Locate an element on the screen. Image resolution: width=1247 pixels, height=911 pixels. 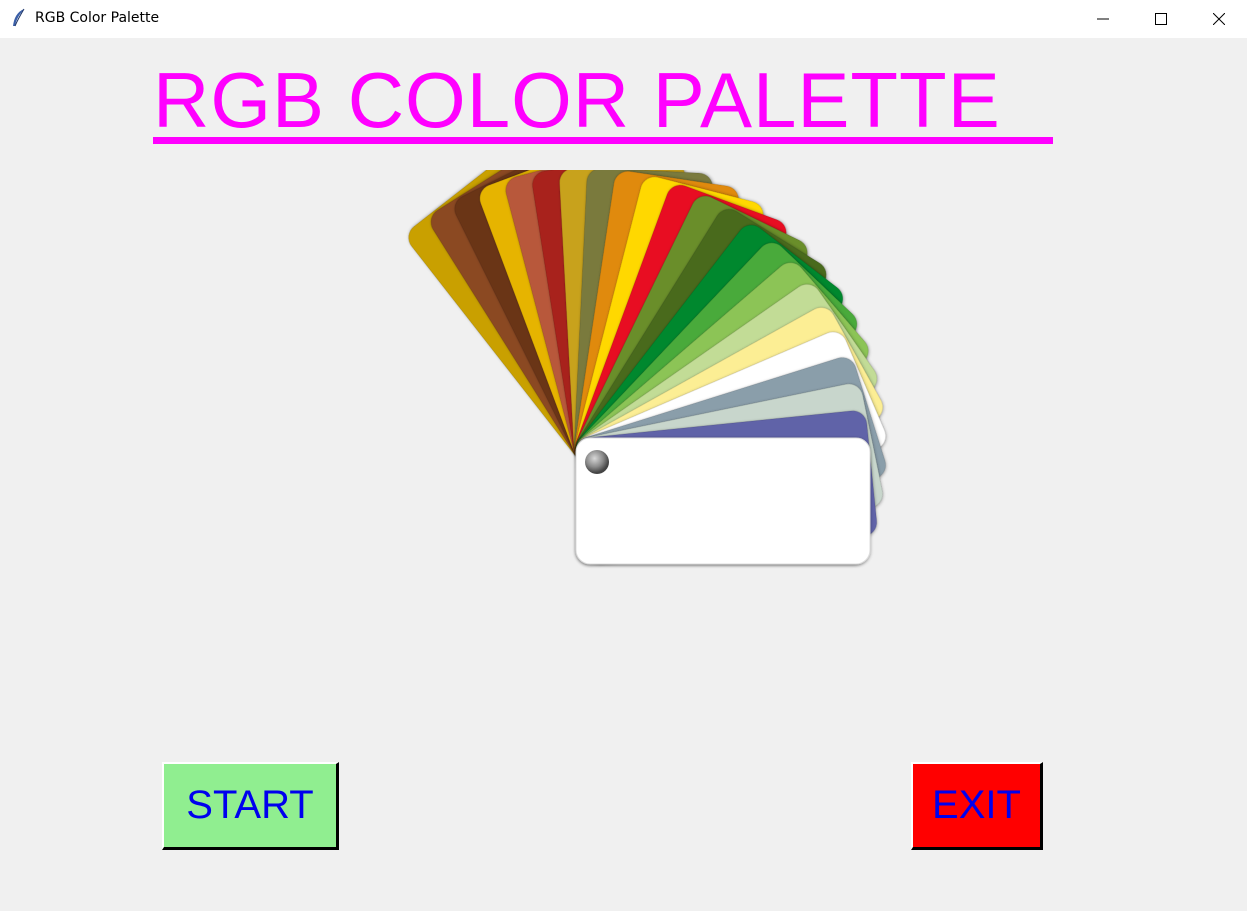
close-button is located at coordinates (1218, 19).